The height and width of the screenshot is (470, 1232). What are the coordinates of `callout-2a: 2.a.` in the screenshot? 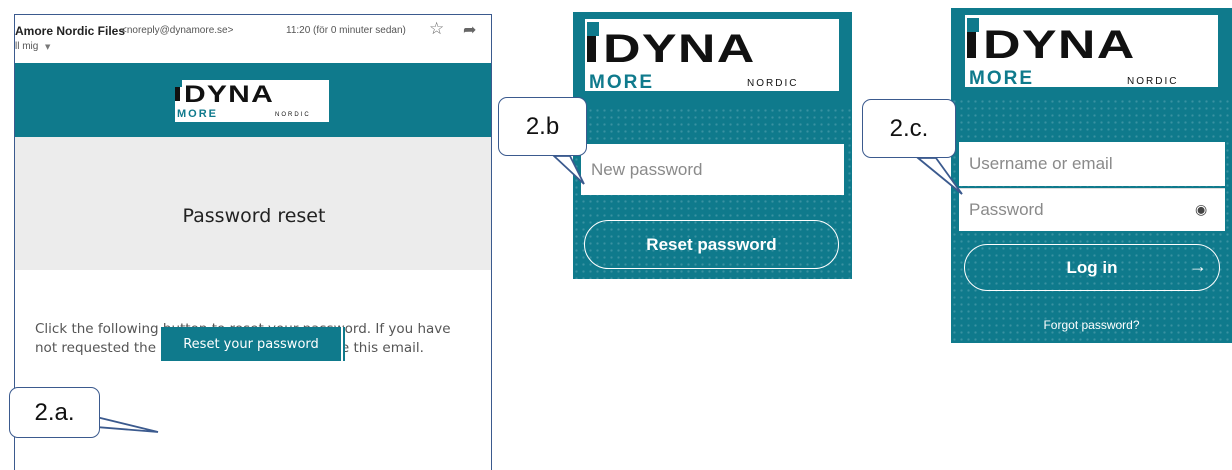 It's located at (54, 412).